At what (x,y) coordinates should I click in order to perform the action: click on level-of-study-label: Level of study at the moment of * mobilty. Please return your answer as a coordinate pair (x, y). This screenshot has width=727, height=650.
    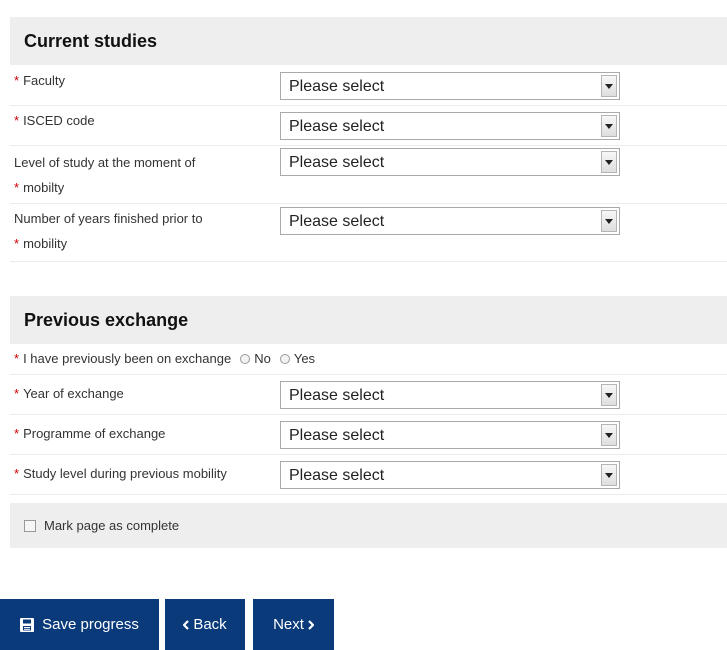
    Looking at the image, I should click on (105, 175).